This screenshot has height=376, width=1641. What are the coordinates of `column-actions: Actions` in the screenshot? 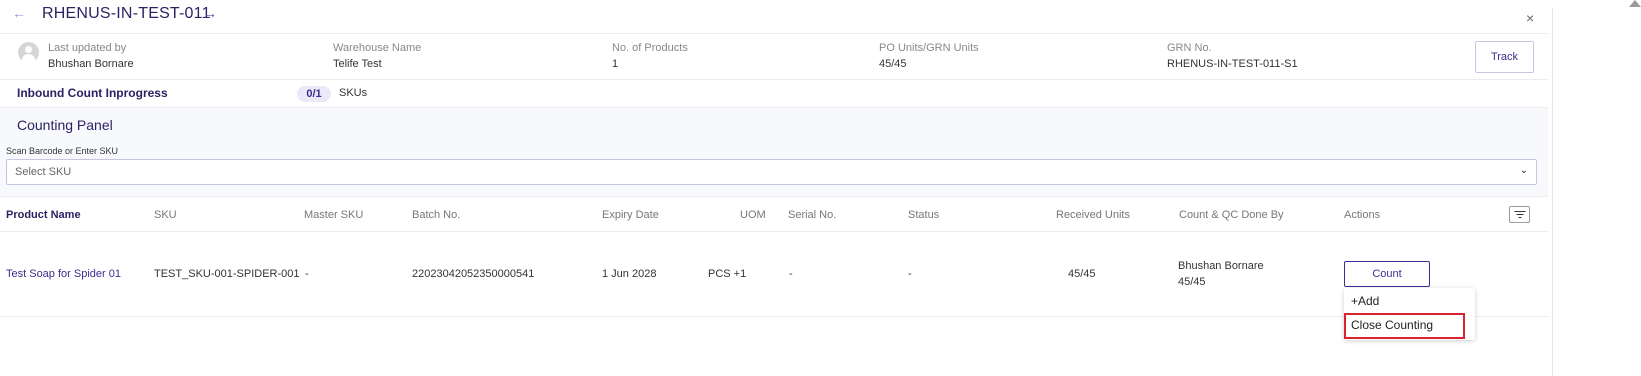 It's located at (1362, 215).